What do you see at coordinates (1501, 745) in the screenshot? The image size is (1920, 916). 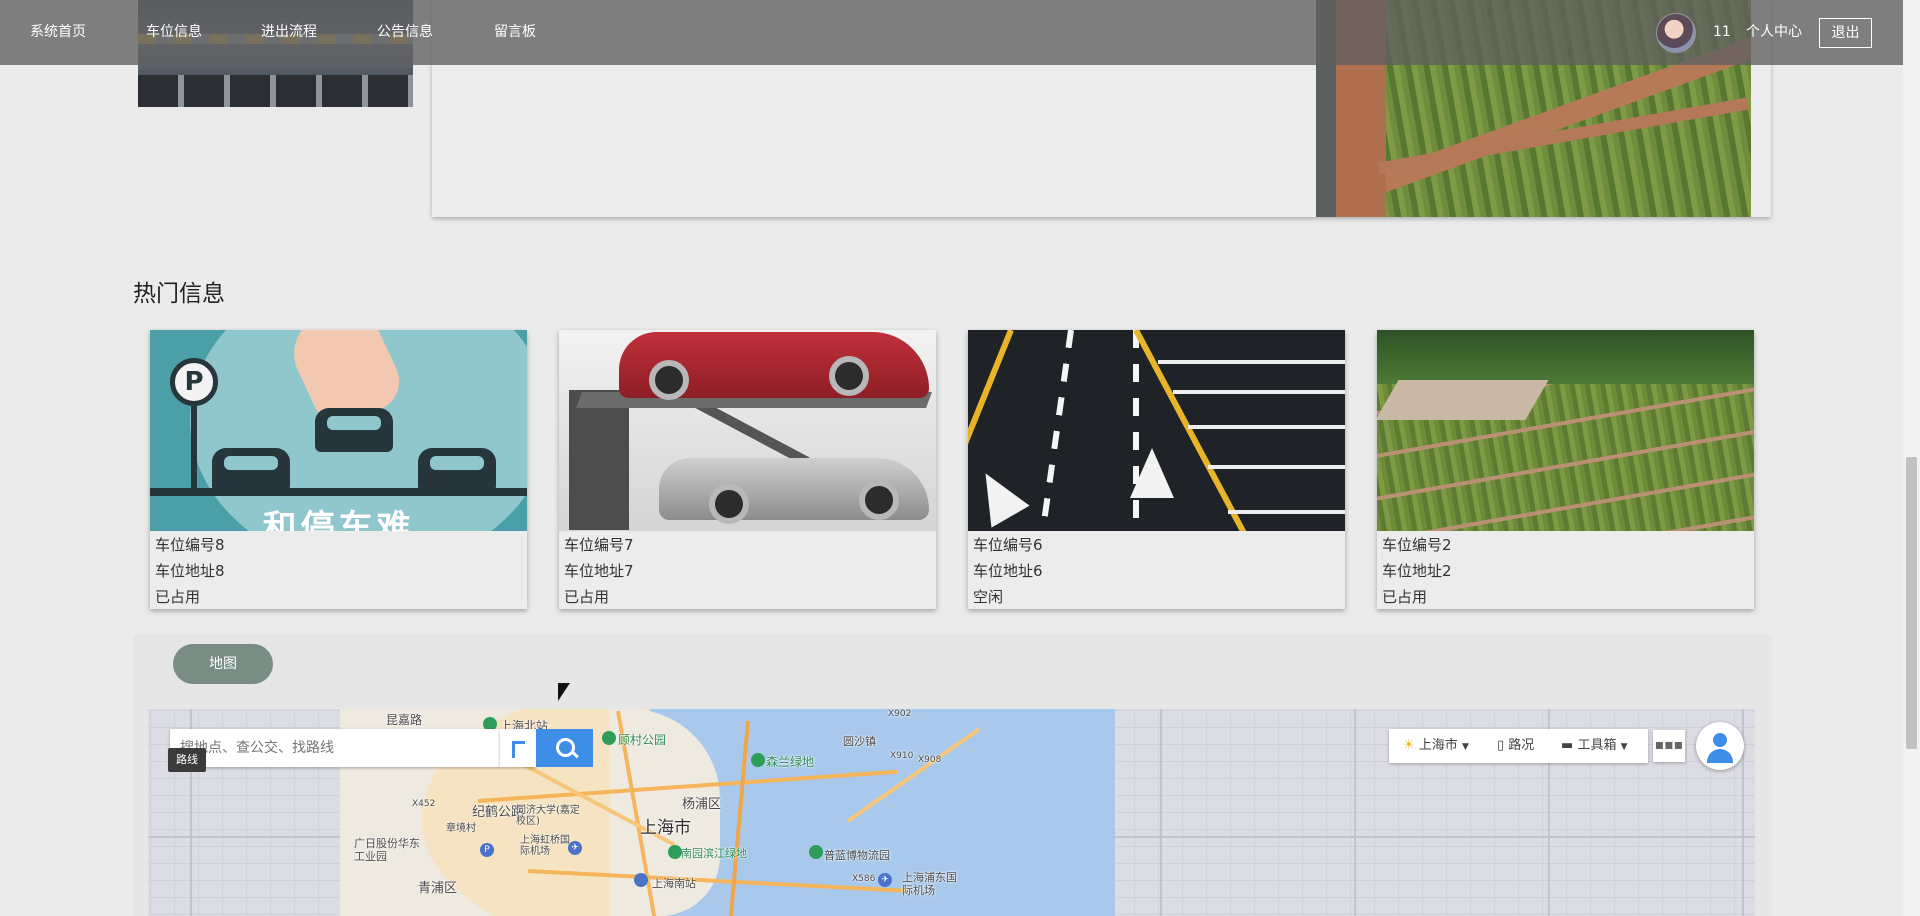 I see `traffic-light-icon: ▯` at bounding box center [1501, 745].